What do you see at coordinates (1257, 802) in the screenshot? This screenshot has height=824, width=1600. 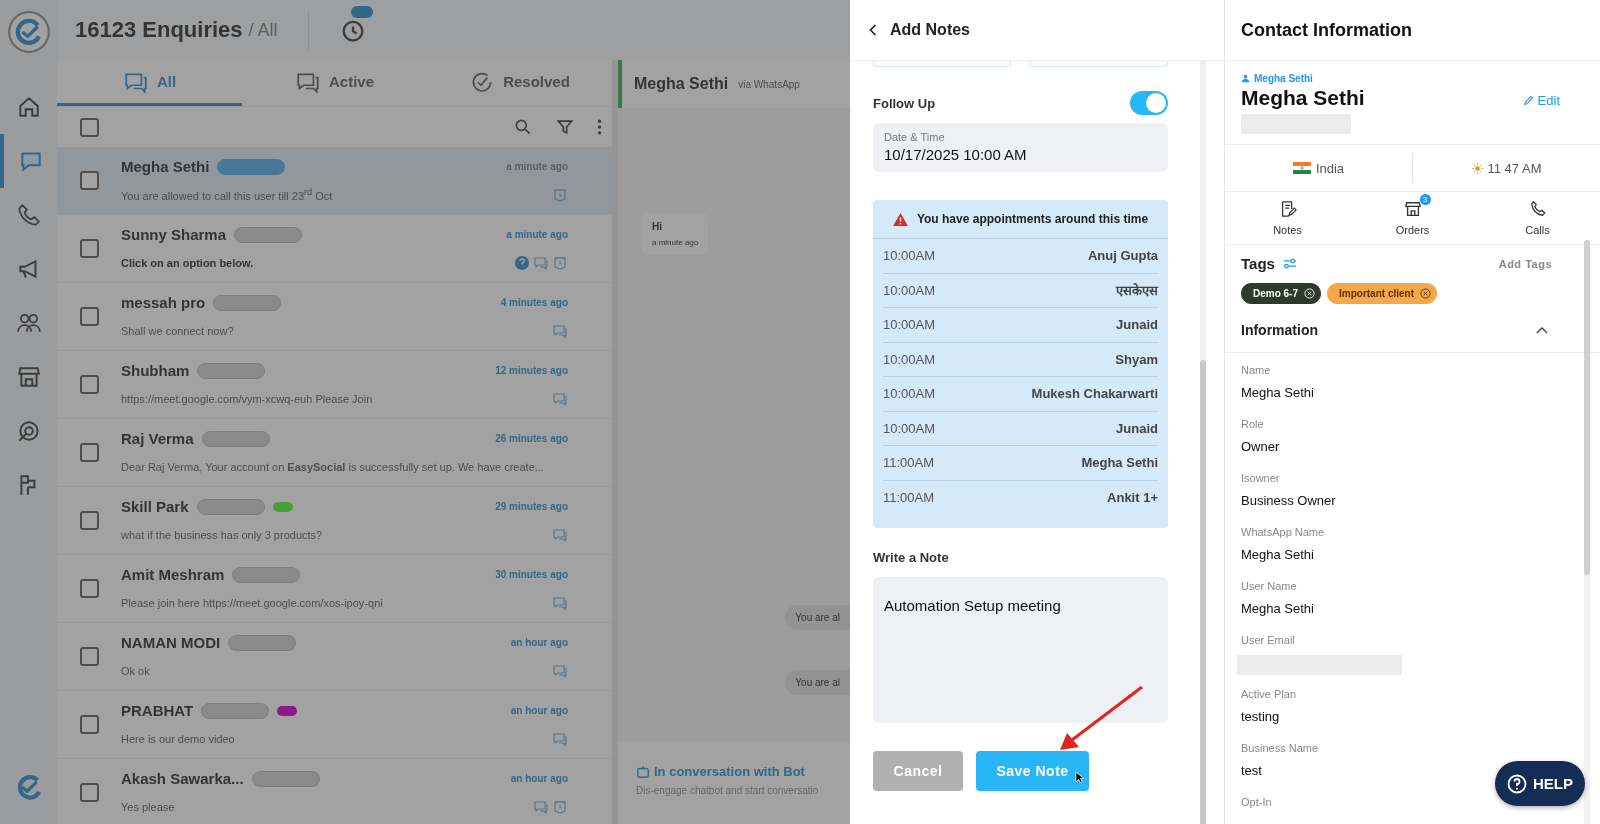 I see `field-label: Opt-In` at bounding box center [1257, 802].